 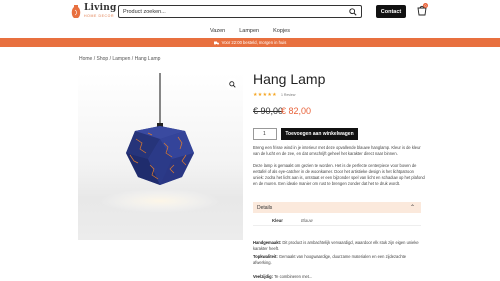 What do you see at coordinates (353, 12) in the screenshot?
I see `search-icon` at bounding box center [353, 12].